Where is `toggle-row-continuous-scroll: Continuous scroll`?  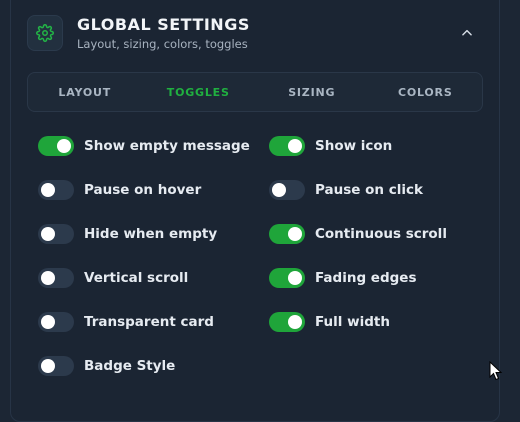
toggle-row-continuous-scroll: Continuous scroll is located at coordinates (358, 234).